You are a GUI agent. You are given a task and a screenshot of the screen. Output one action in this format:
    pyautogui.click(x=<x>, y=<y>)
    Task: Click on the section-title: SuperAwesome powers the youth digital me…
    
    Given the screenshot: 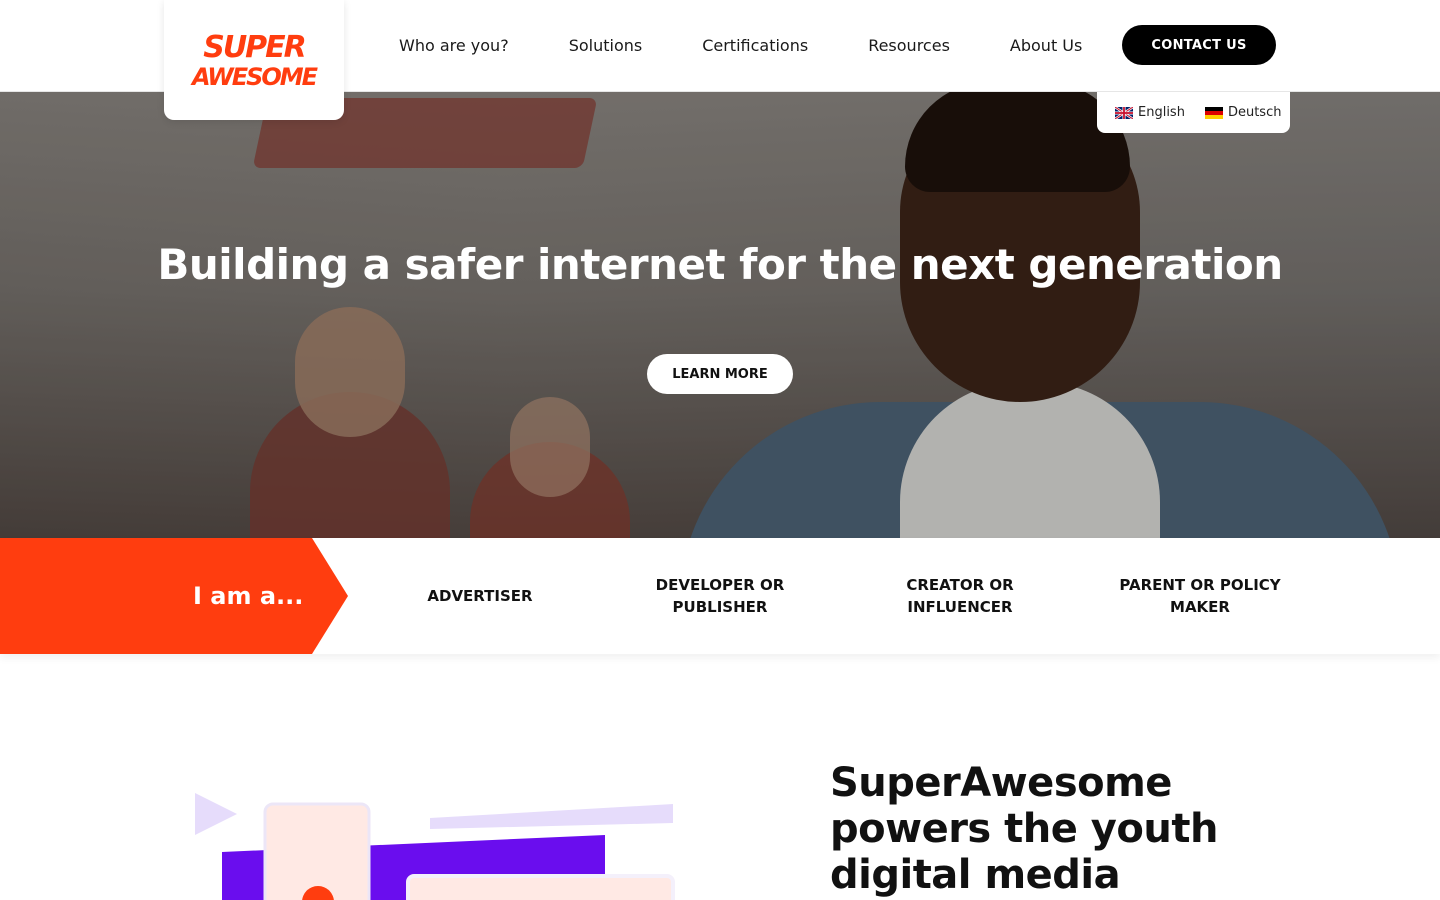 What is the action you would take?
    pyautogui.click(x=1024, y=829)
    